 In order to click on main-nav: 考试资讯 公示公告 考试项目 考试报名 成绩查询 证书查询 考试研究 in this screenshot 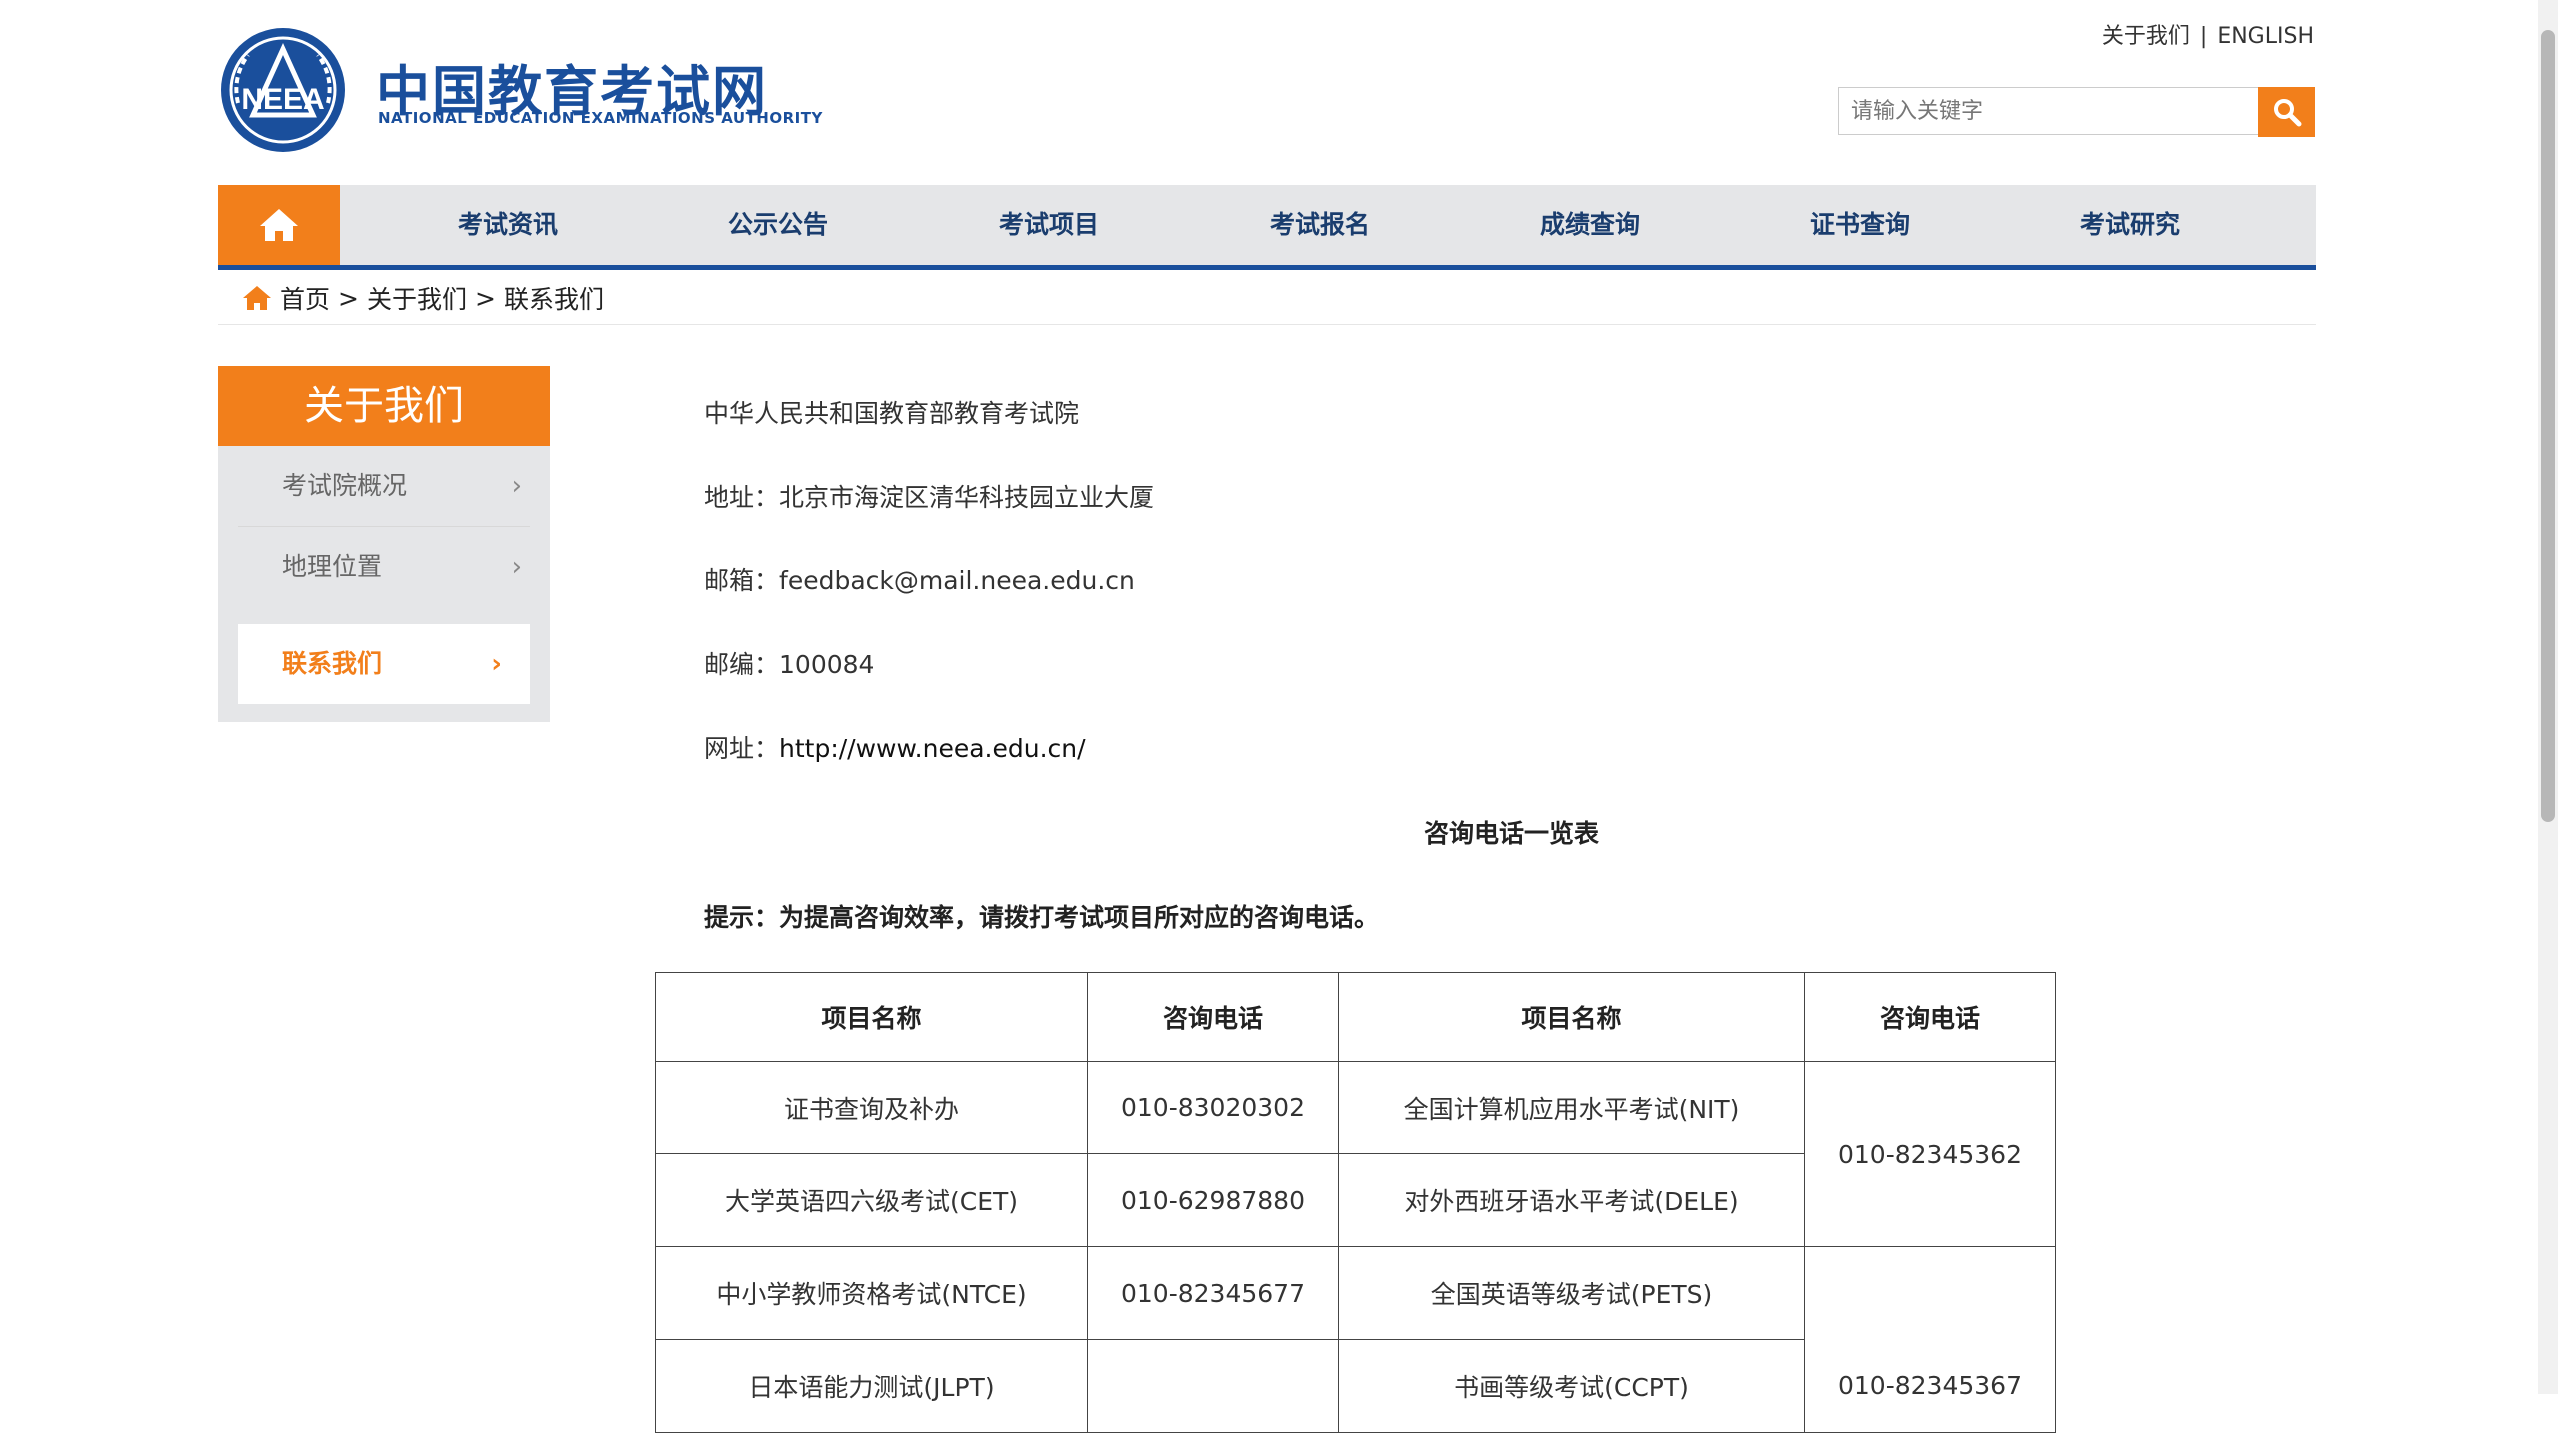, I will do `click(1267, 227)`.